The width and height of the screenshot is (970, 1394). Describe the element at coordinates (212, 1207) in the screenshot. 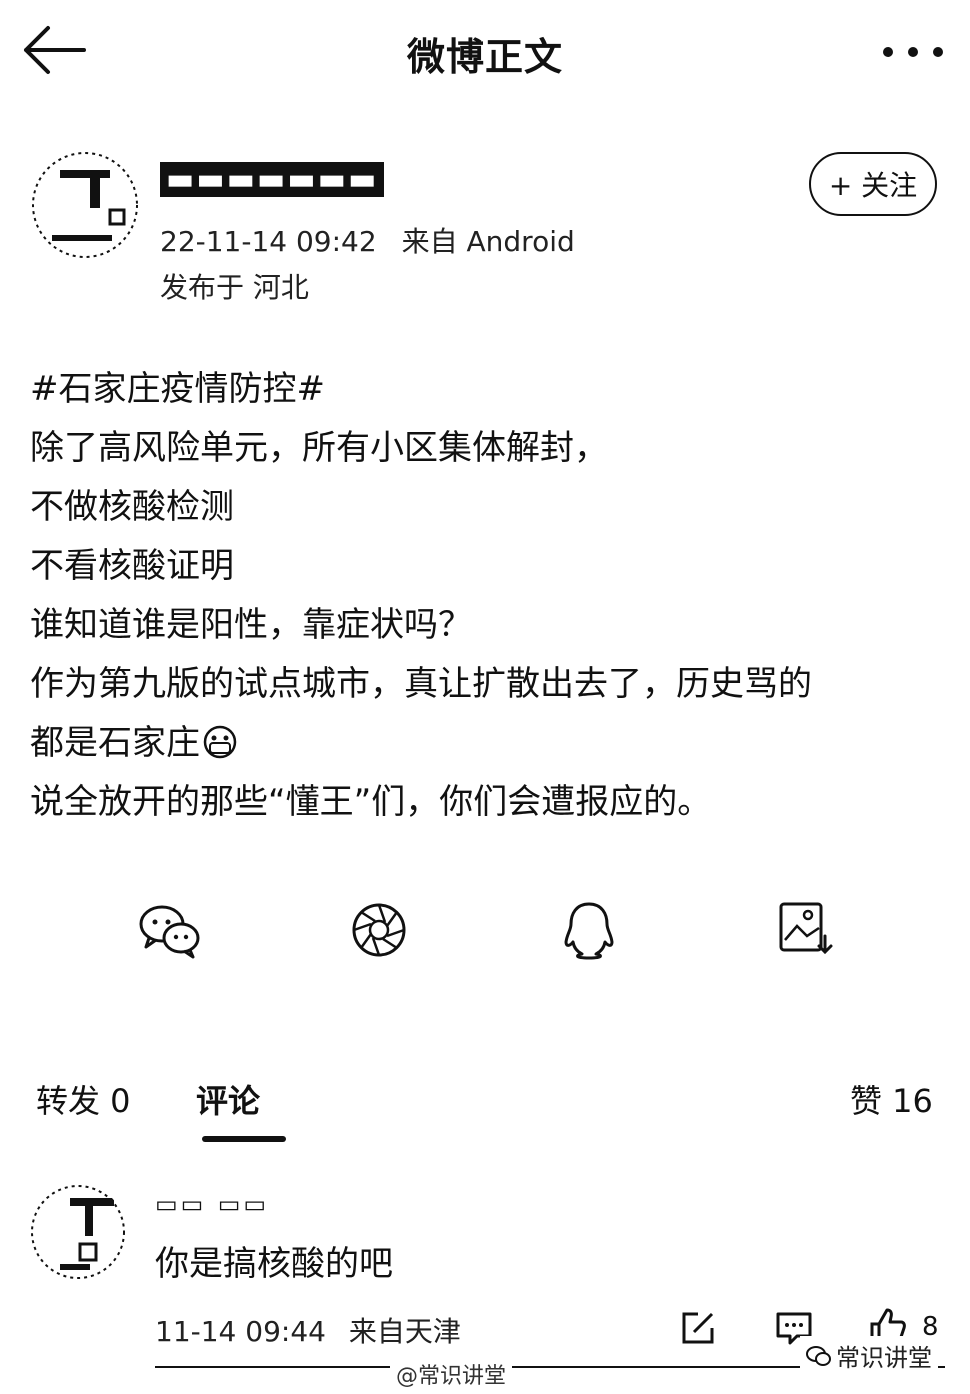

I see `commenter-name: ▭▭ ▭▭` at that location.